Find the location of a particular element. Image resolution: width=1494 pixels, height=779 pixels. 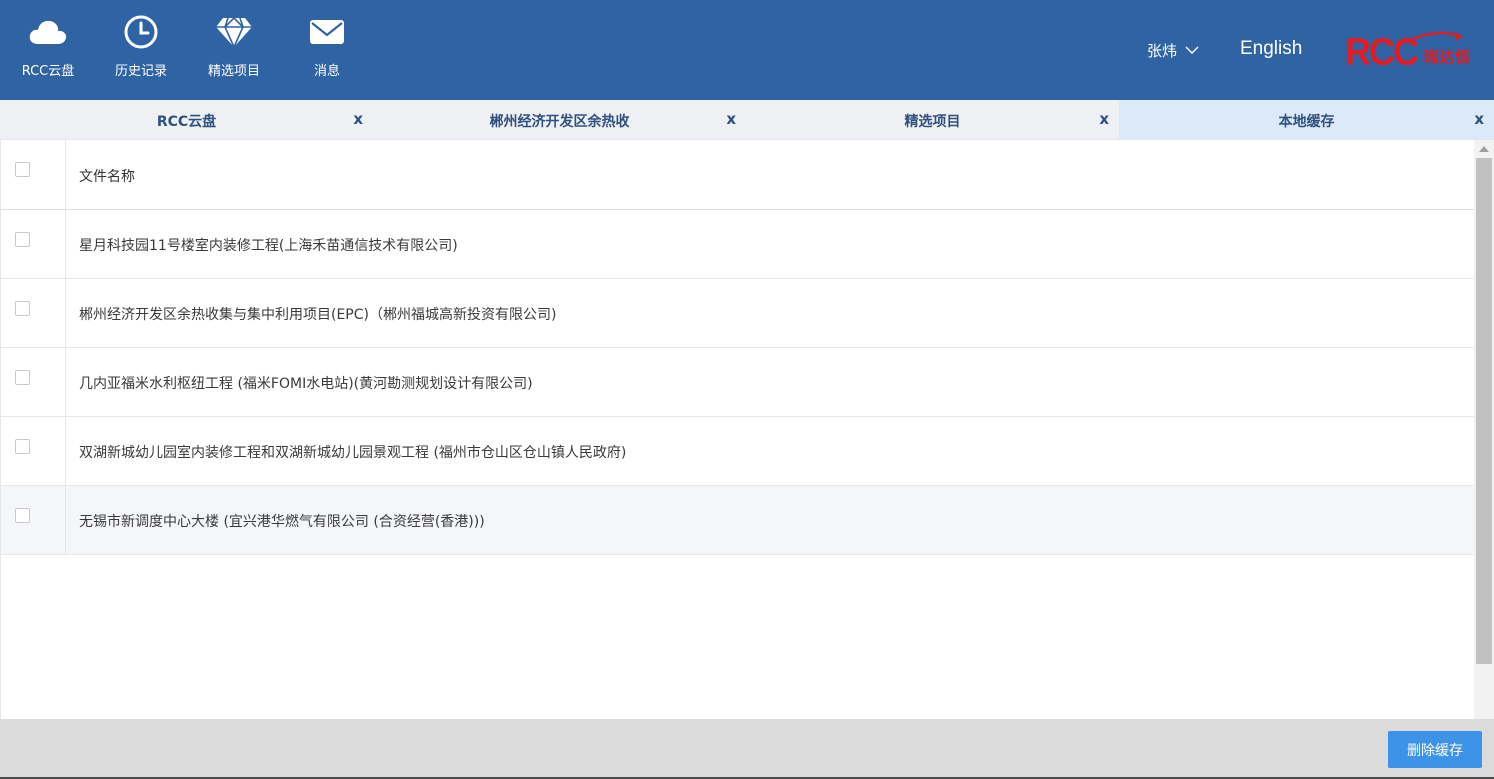

tab-label: 精选项目 is located at coordinates (932, 122).